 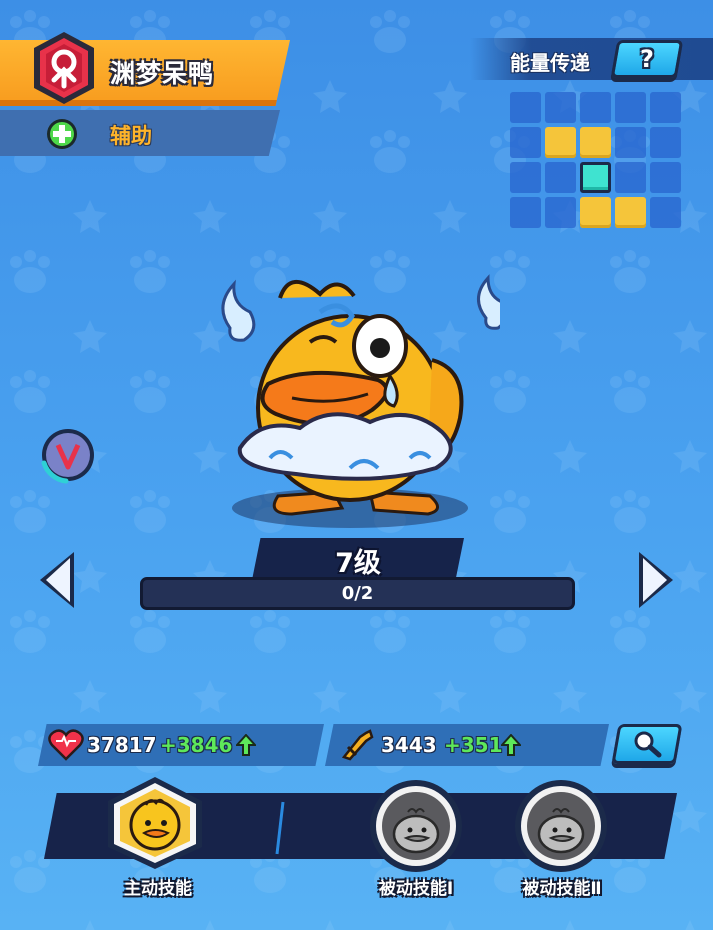 I want to click on hero-name: 渊梦呆鸭, so click(x=162, y=73).